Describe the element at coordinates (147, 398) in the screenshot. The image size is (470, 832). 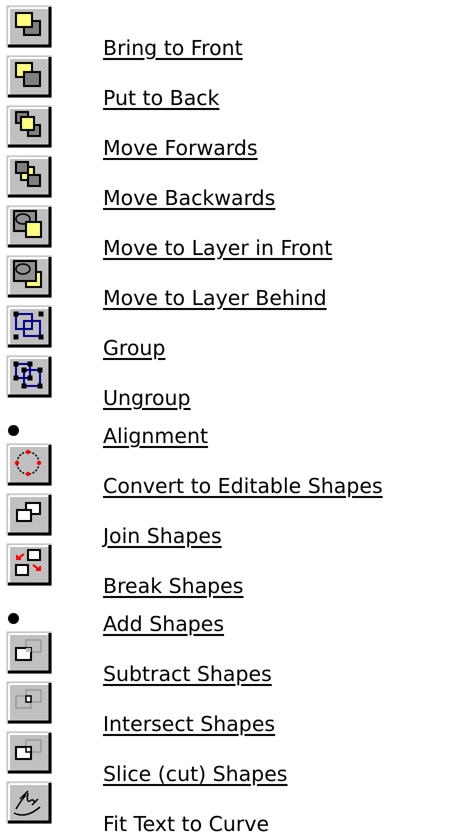
I see `help-link: Ungroup` at that location.